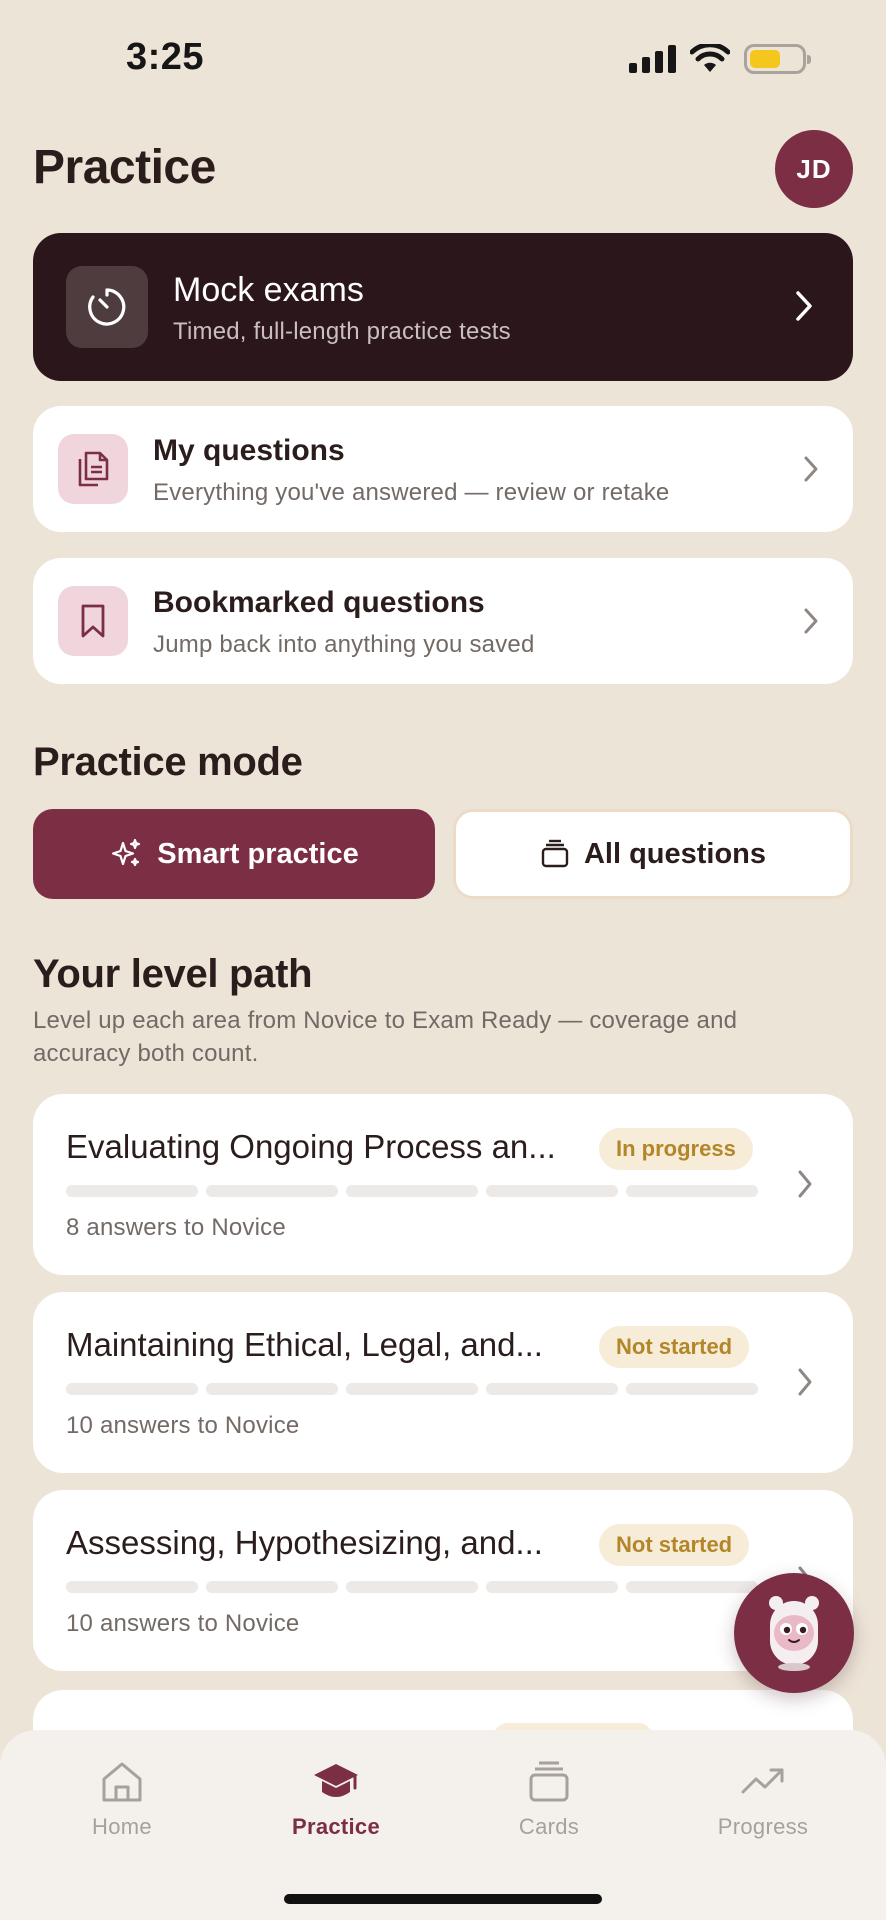 The width and height of the screenshot is (886, 1920). Describe the element at coordinates (107, 307) in the screenshot. I see `stopwatch-icon` at that location.